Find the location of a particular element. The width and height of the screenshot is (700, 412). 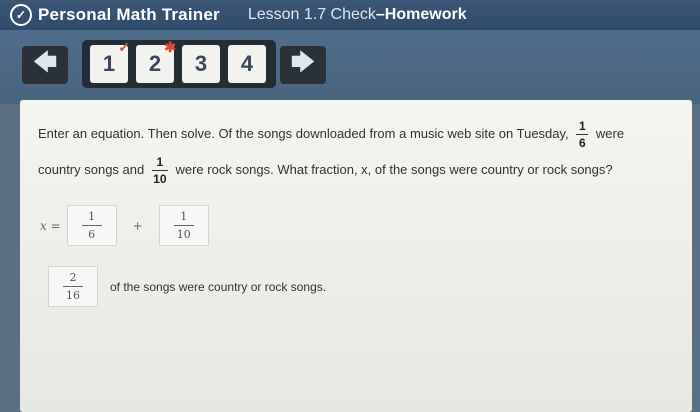

app-title: Personal Math Trainer is located at coordinates (129, 14).